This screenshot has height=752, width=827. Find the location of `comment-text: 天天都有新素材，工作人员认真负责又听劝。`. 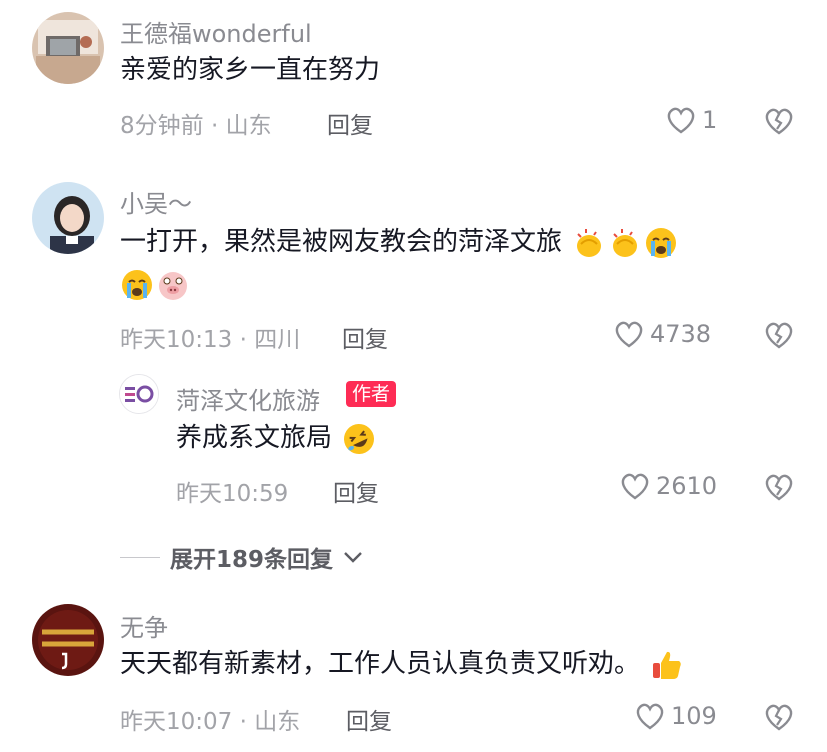

comment-text: 天天都有新素材，工作人员认真负责又听劝。 is located at coordinates (402, 664).